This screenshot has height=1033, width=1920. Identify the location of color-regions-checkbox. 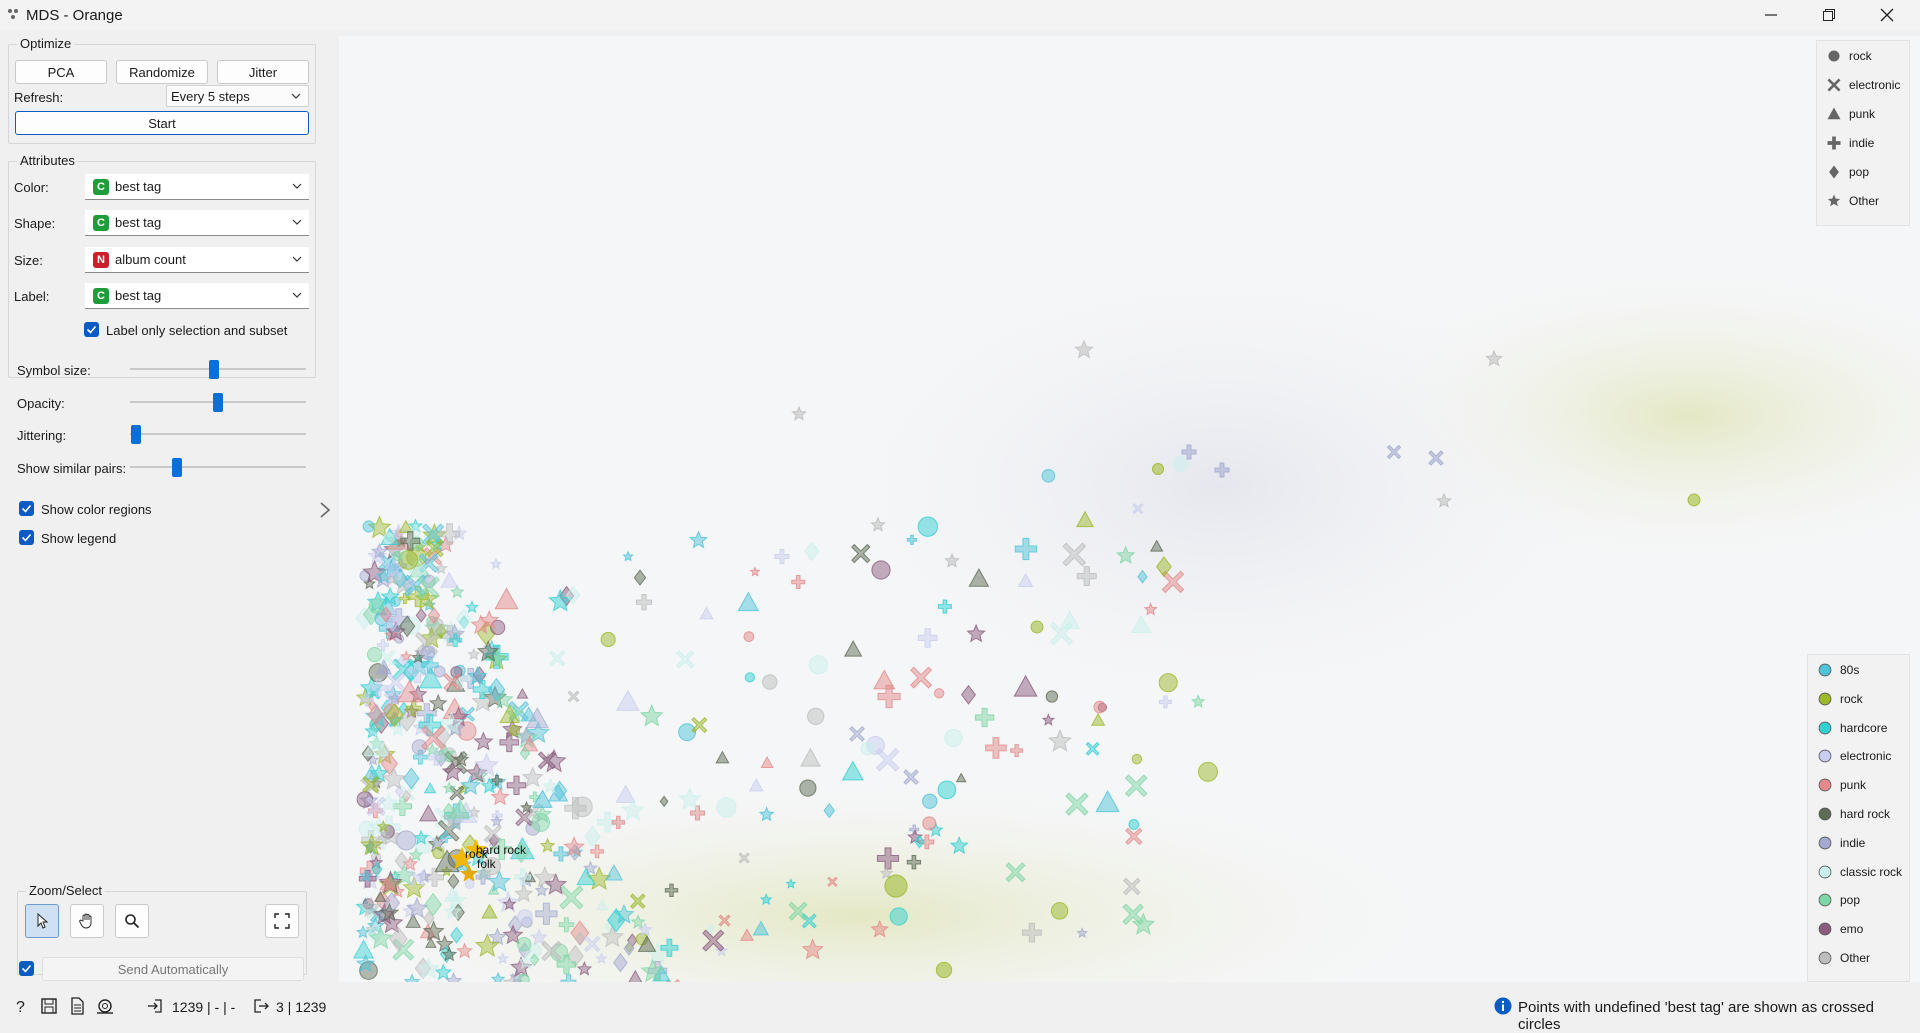
(26, 508).